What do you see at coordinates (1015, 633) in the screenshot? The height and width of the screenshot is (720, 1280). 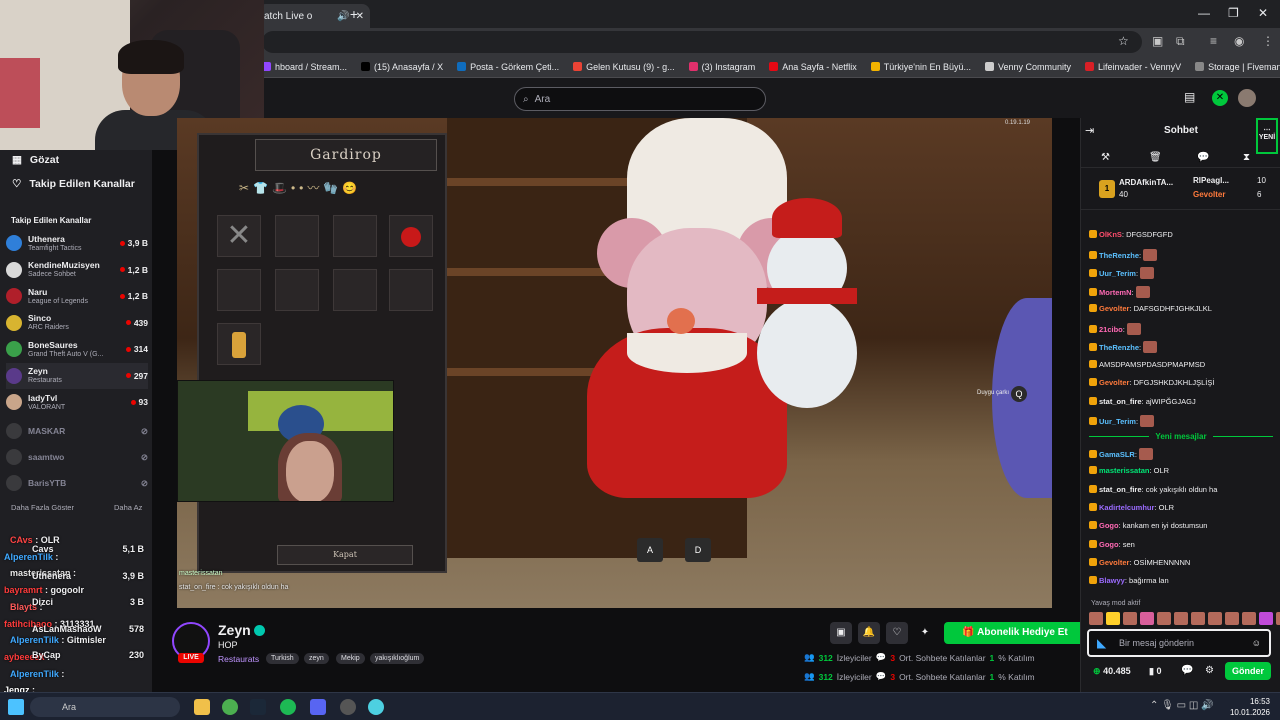 I see `gift-subscription-button: 🎁 Abonelik Hediye Et` at bounding box center [1015, 633].